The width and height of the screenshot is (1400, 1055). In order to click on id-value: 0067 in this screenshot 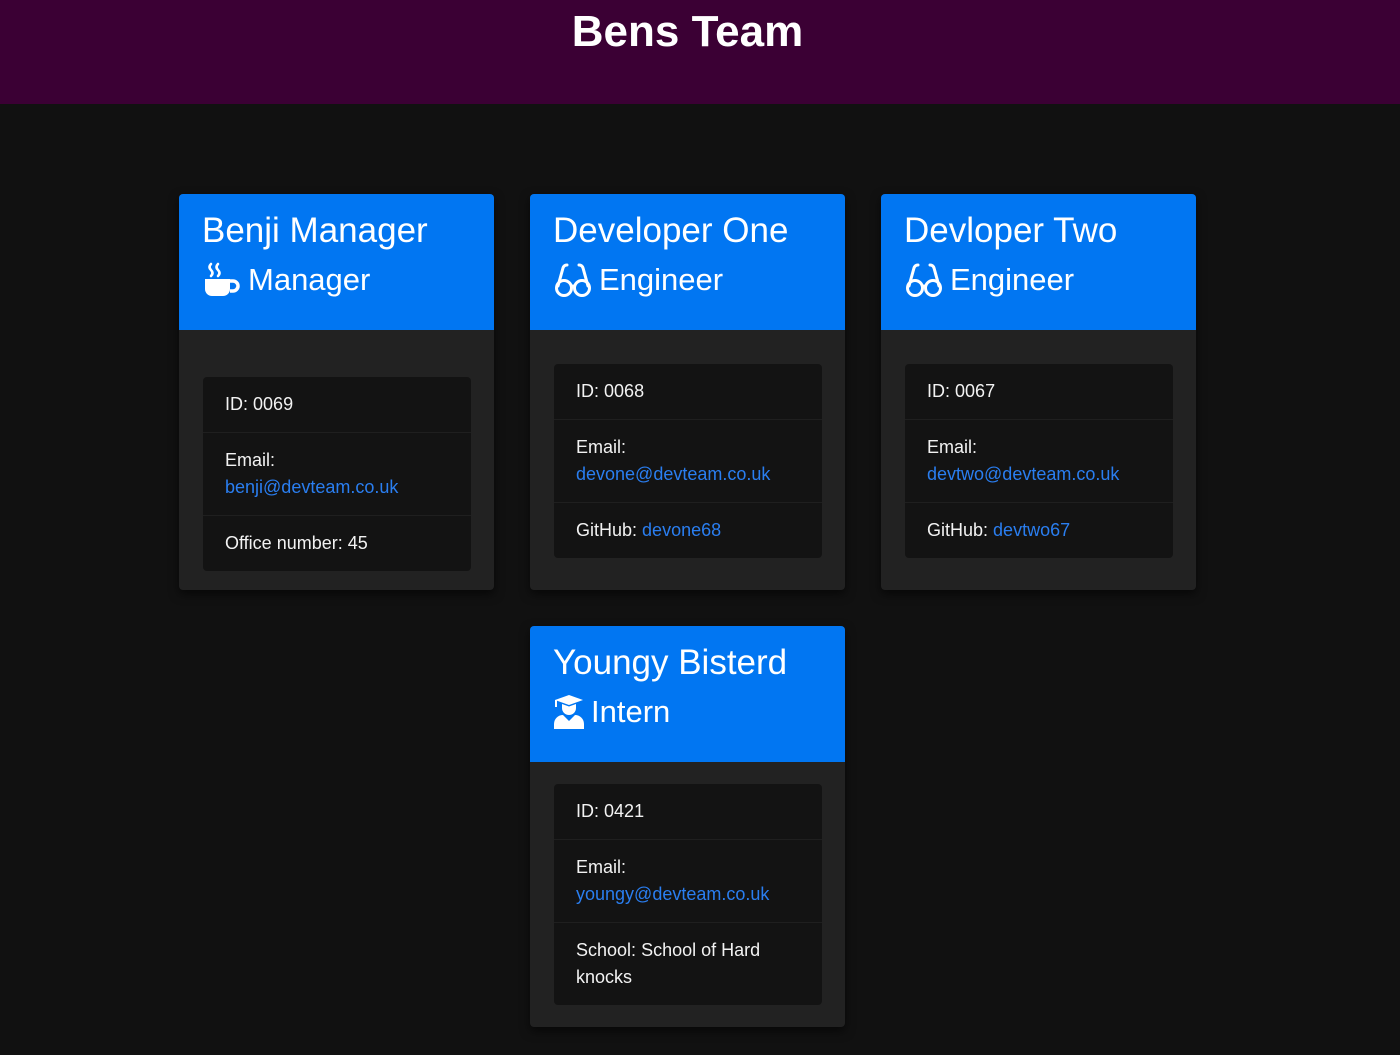, I will do `click(975, 391)`.